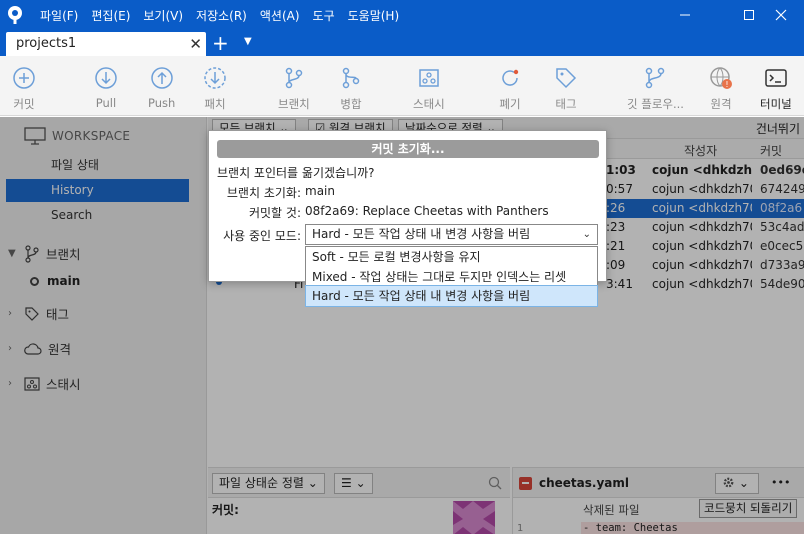 The width and height of the screenshot is (804, 534). Describe the element at coordinates (215, 104) in the screenshot. I see `fetch-label: 패치` at that location.